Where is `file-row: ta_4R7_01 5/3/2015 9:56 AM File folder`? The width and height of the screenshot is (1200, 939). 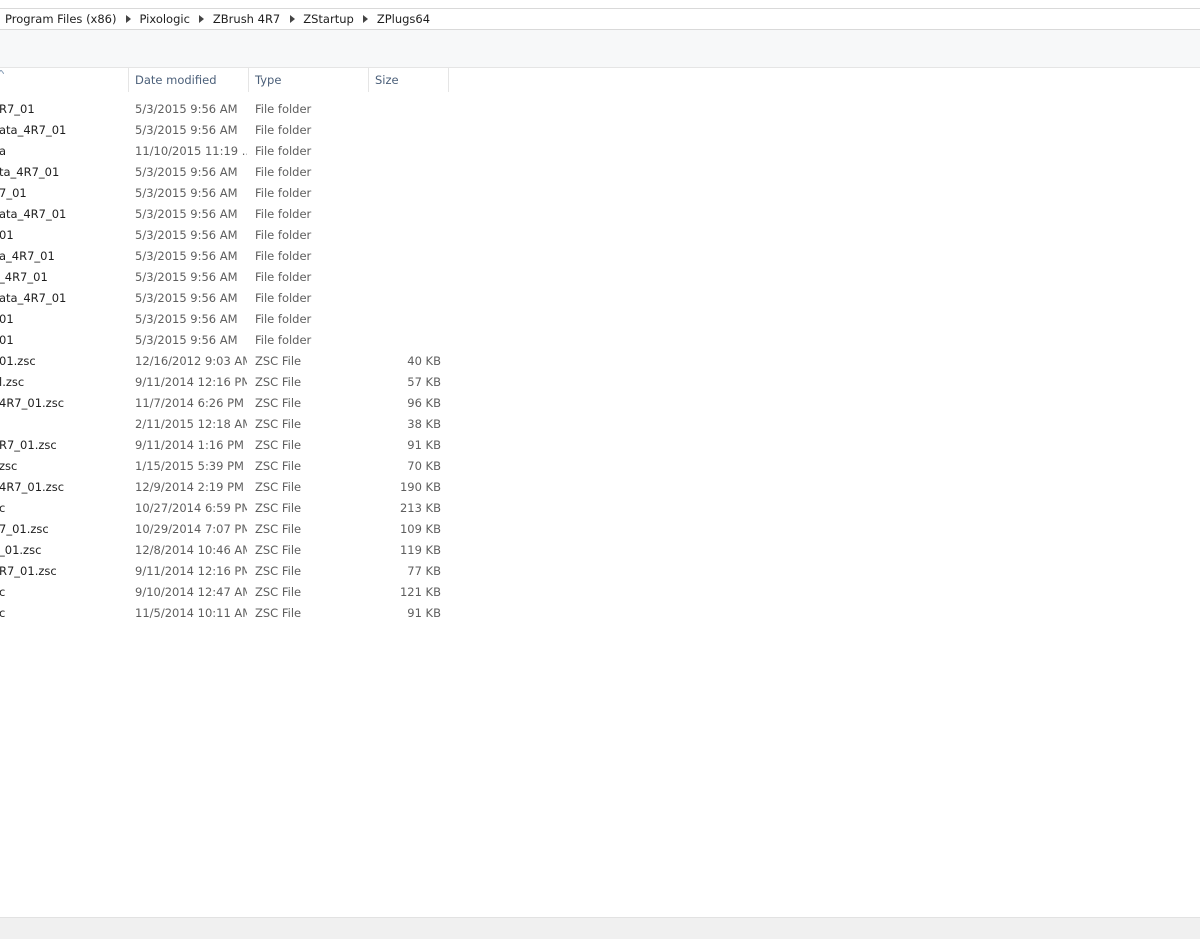
file-row: ta_4R7_01 5/3/2015 9:56 AM File folder is located at coordinates (600, 172).